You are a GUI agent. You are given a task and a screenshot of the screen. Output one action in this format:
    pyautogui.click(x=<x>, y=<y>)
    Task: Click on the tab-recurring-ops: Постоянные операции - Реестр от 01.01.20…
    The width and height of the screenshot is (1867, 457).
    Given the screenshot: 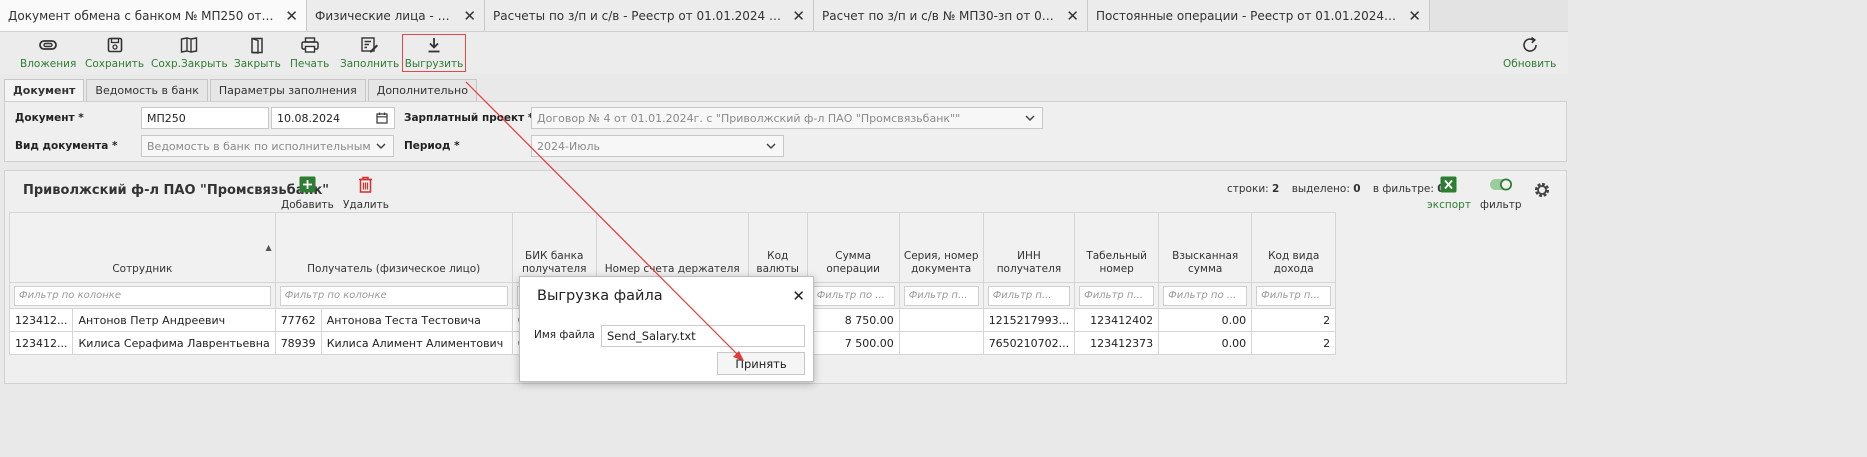 What is the action you would take?
    pyautogui.click(x=1259, y=15)
    